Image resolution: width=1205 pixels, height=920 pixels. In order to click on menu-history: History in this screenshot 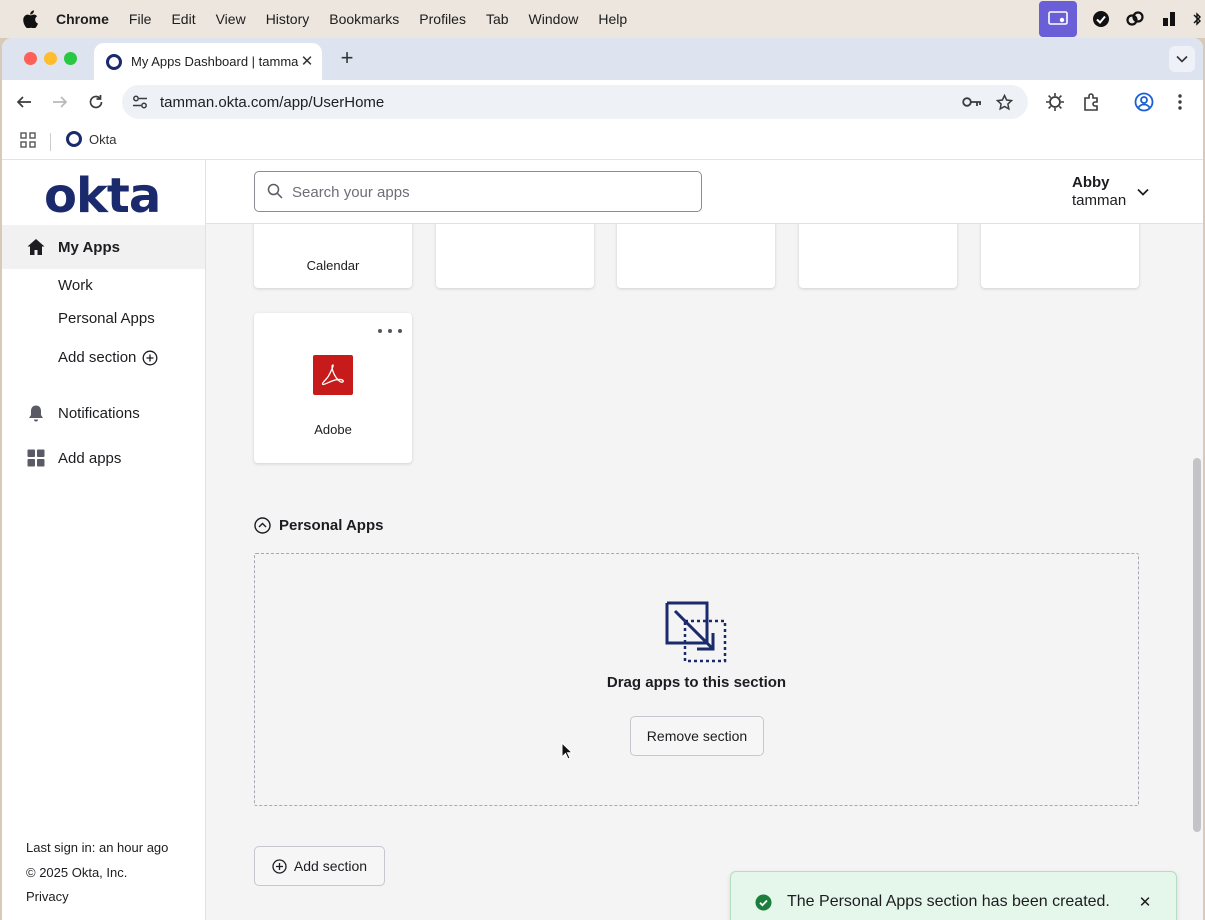, I will do `click(288, 19)`.